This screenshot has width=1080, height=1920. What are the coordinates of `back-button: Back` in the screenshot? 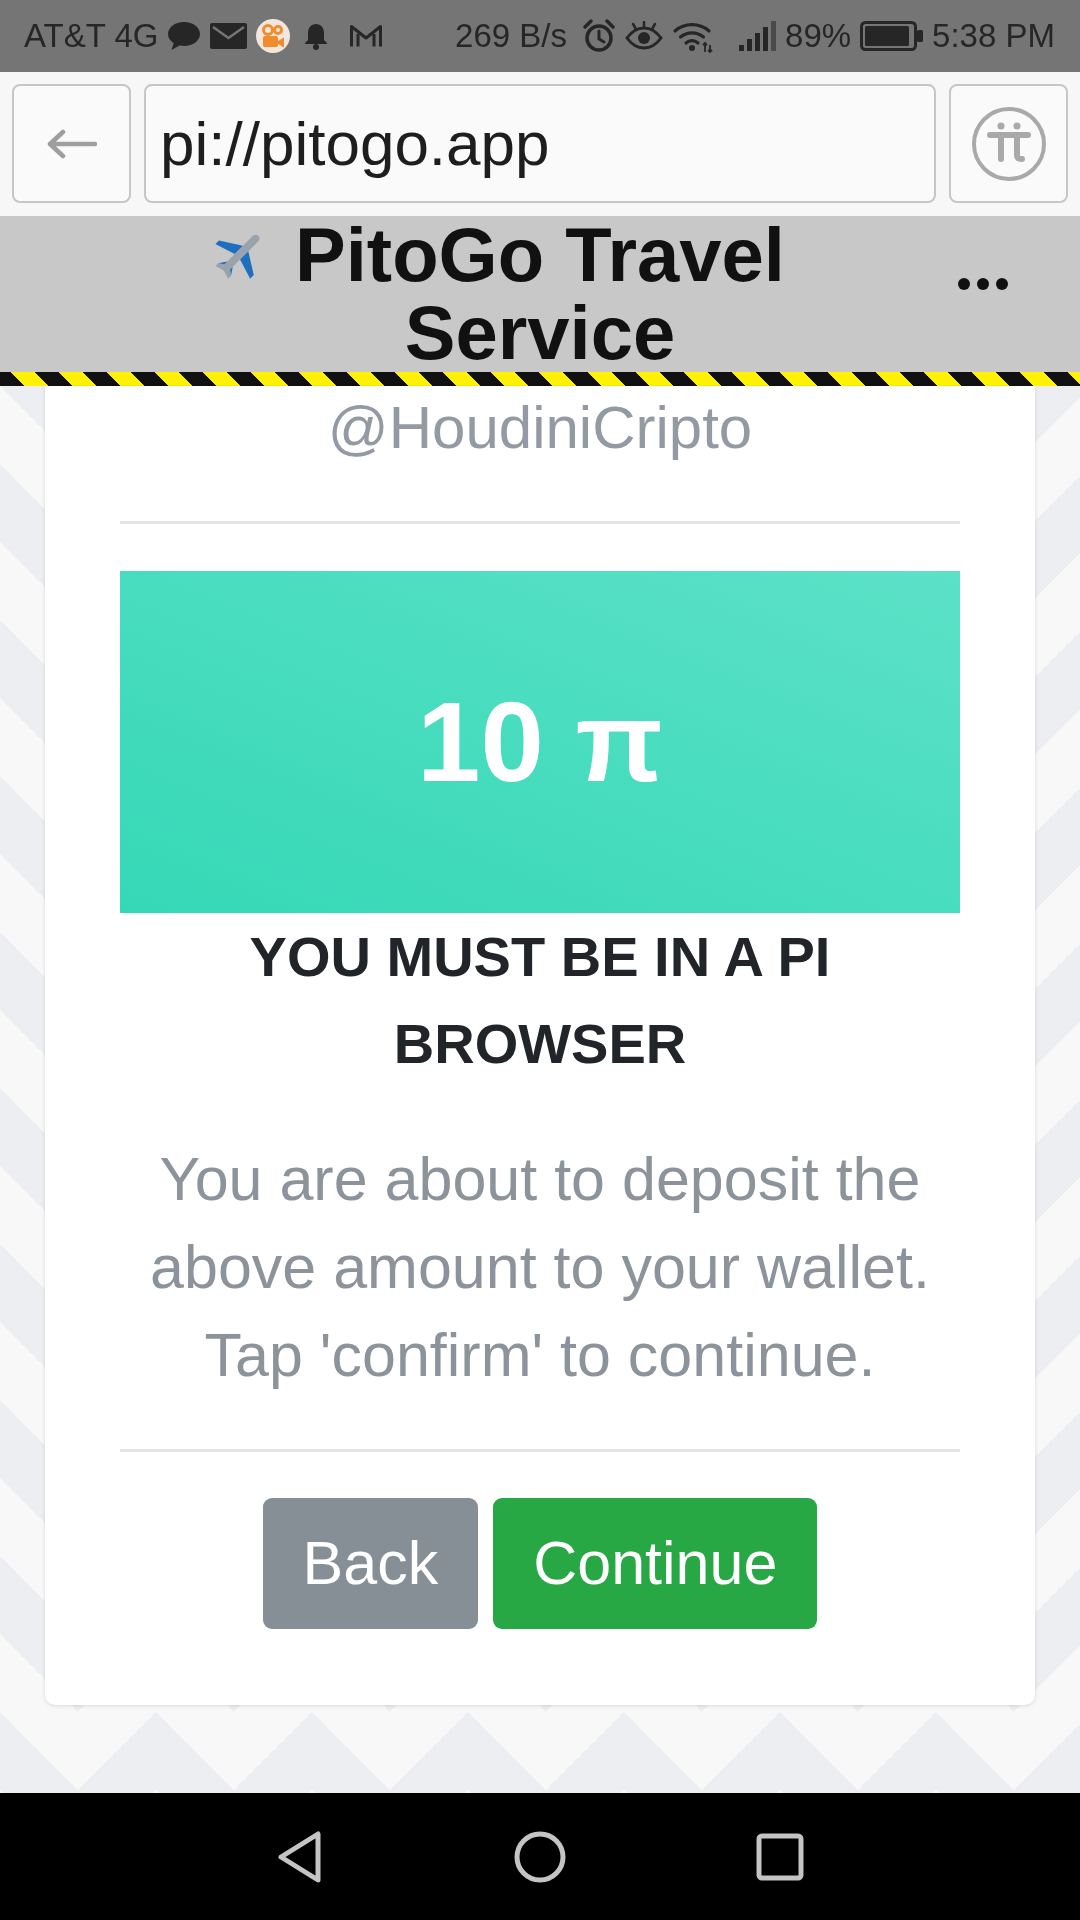 It's located at (370, 1563).